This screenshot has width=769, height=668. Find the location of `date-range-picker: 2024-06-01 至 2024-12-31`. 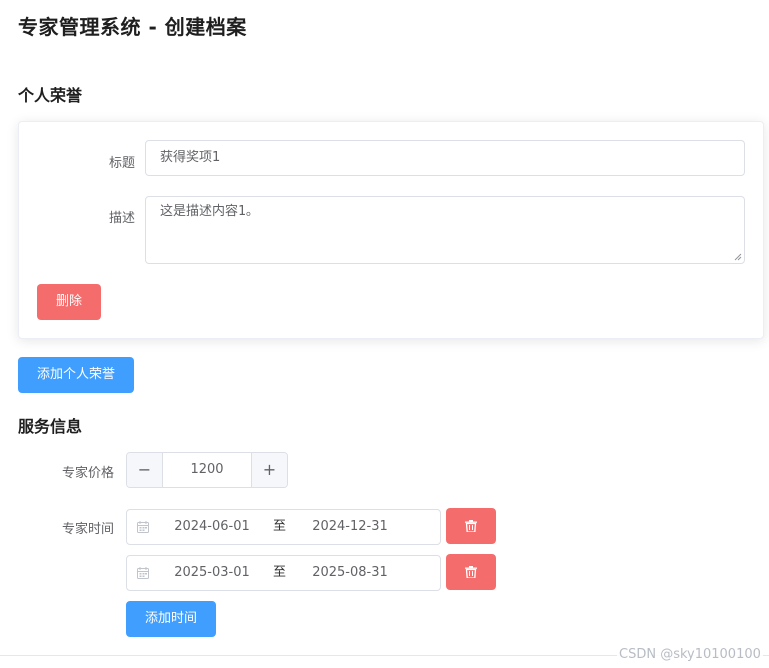

date-range-picker: 2024-06-01 至 2024-12-31 is located at coordinates (283, 527).